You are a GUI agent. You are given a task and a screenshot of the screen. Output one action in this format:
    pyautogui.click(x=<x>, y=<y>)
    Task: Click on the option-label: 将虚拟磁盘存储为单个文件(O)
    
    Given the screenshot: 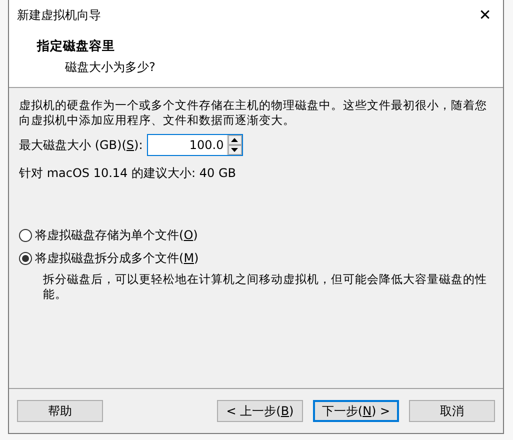 What is the action you would take?
    pyautogui.click(x=116, y=235)
    